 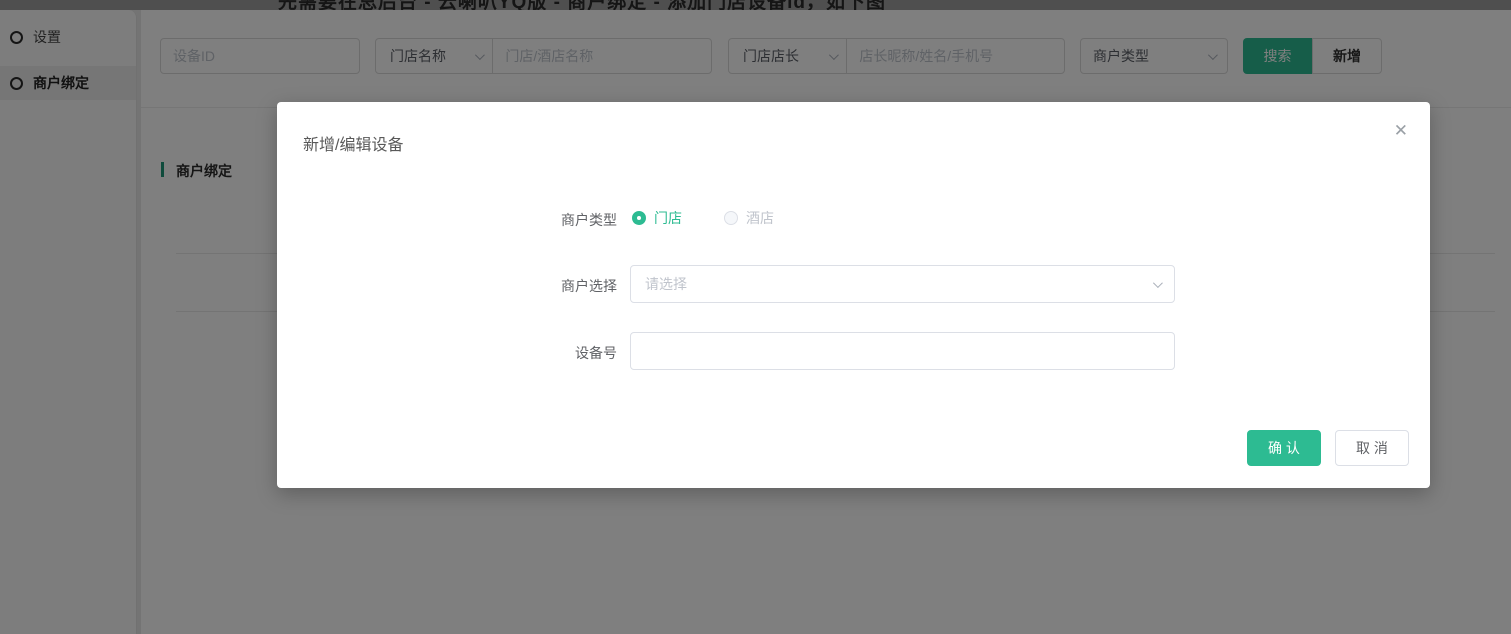 I want to click on dialog-title: 新增/编辑设备, so click(x=353, y=145).